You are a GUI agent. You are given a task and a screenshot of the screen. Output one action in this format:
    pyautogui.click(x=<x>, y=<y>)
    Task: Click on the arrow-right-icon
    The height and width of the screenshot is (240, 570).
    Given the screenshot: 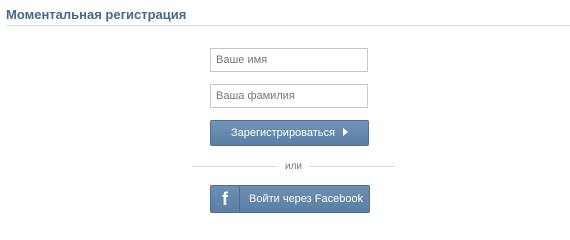 What is the action you would take?
    pyautogui.click(x=345, y=132)
    